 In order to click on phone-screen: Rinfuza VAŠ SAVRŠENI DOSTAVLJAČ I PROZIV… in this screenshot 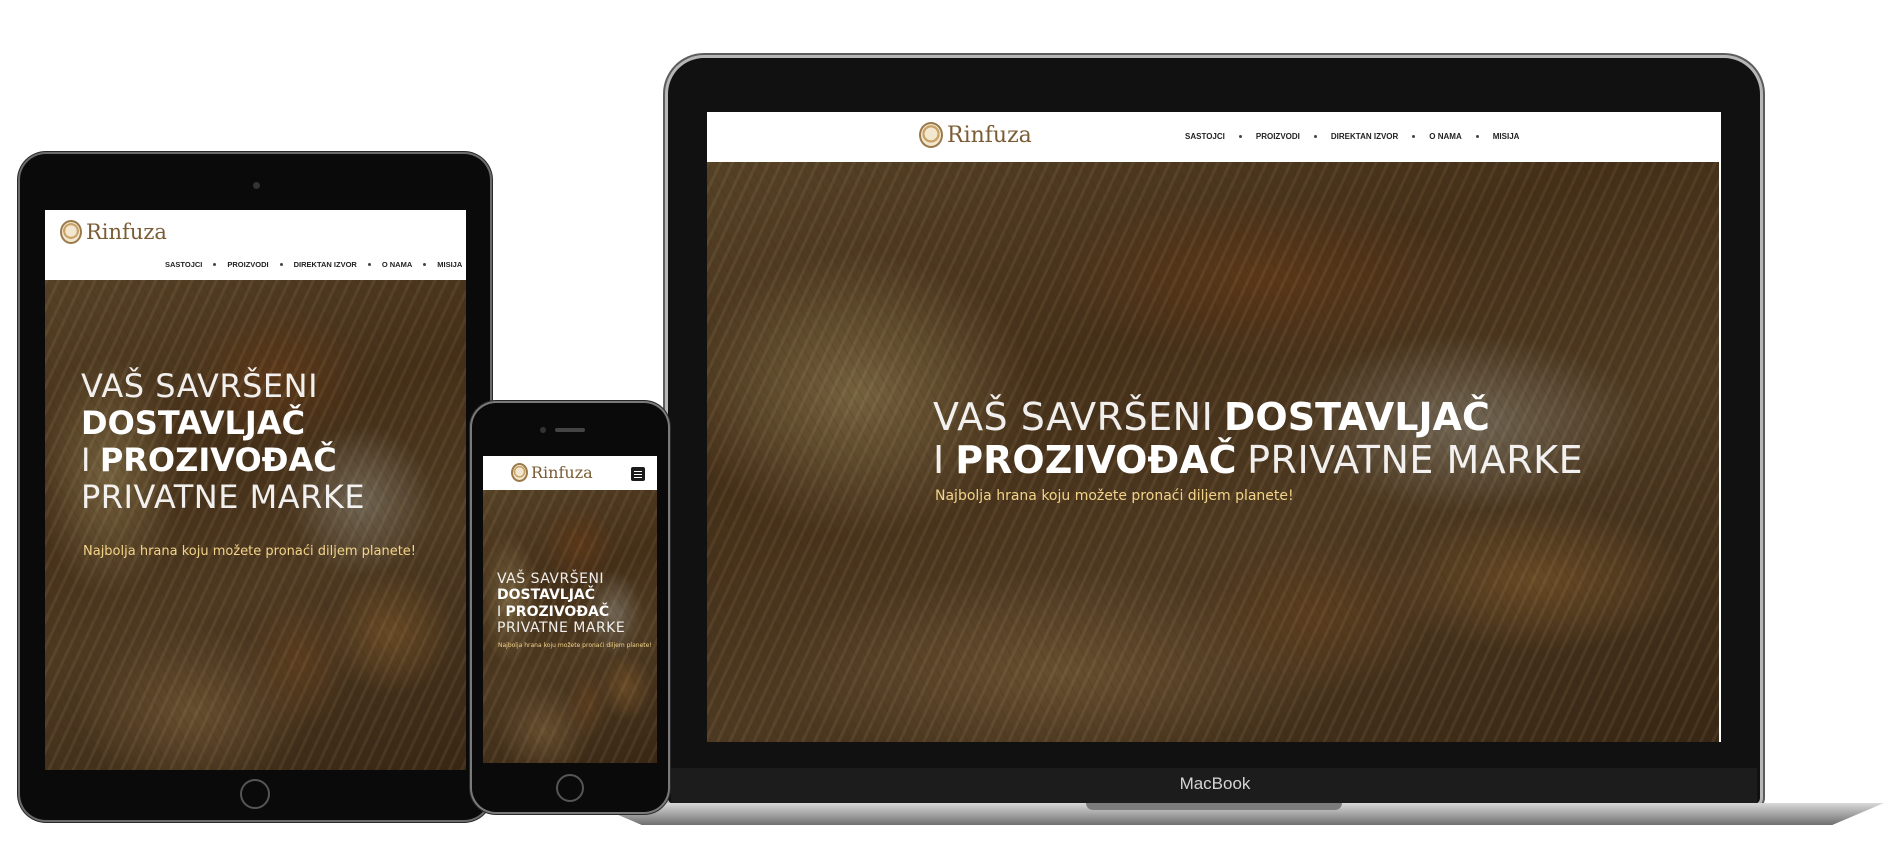, I will do `click(570, 609)`.